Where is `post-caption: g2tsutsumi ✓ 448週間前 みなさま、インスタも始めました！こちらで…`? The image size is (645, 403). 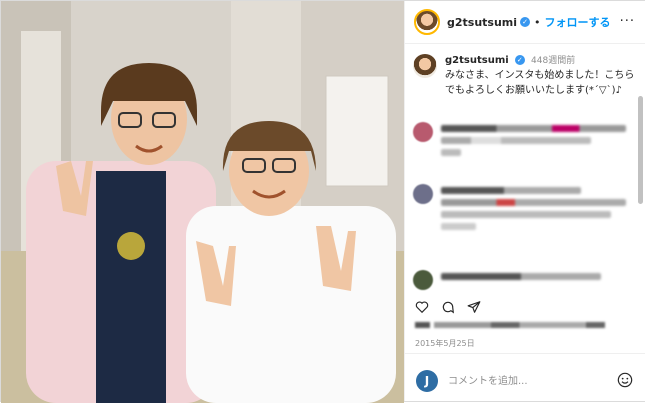 post-caption: g2tsutsumi ✓ 448週間前 みなさま、インスタも始めました！こちらで… is located at coordinates (525, 71).